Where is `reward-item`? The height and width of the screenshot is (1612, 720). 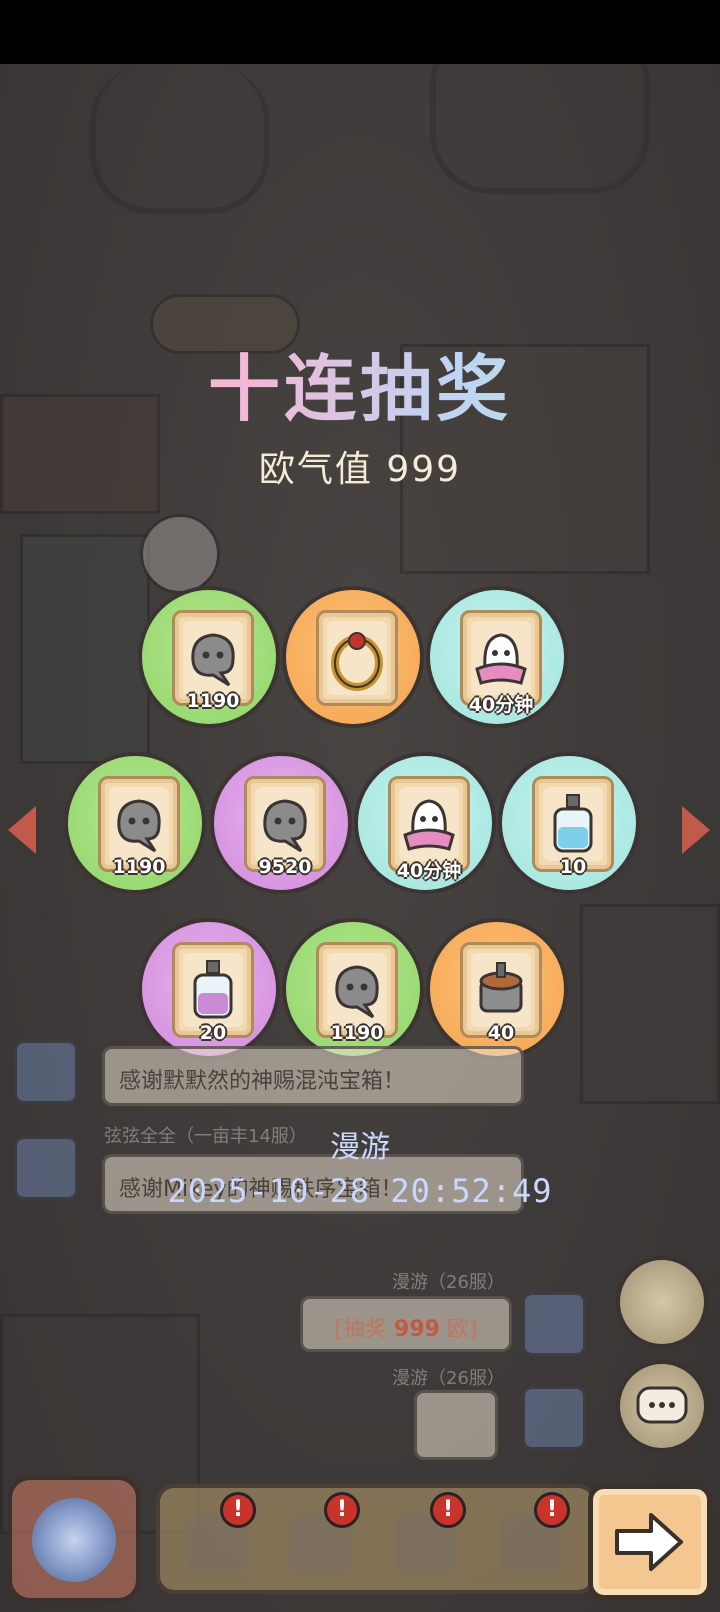
reward-item is located at coordinates (353, 657).